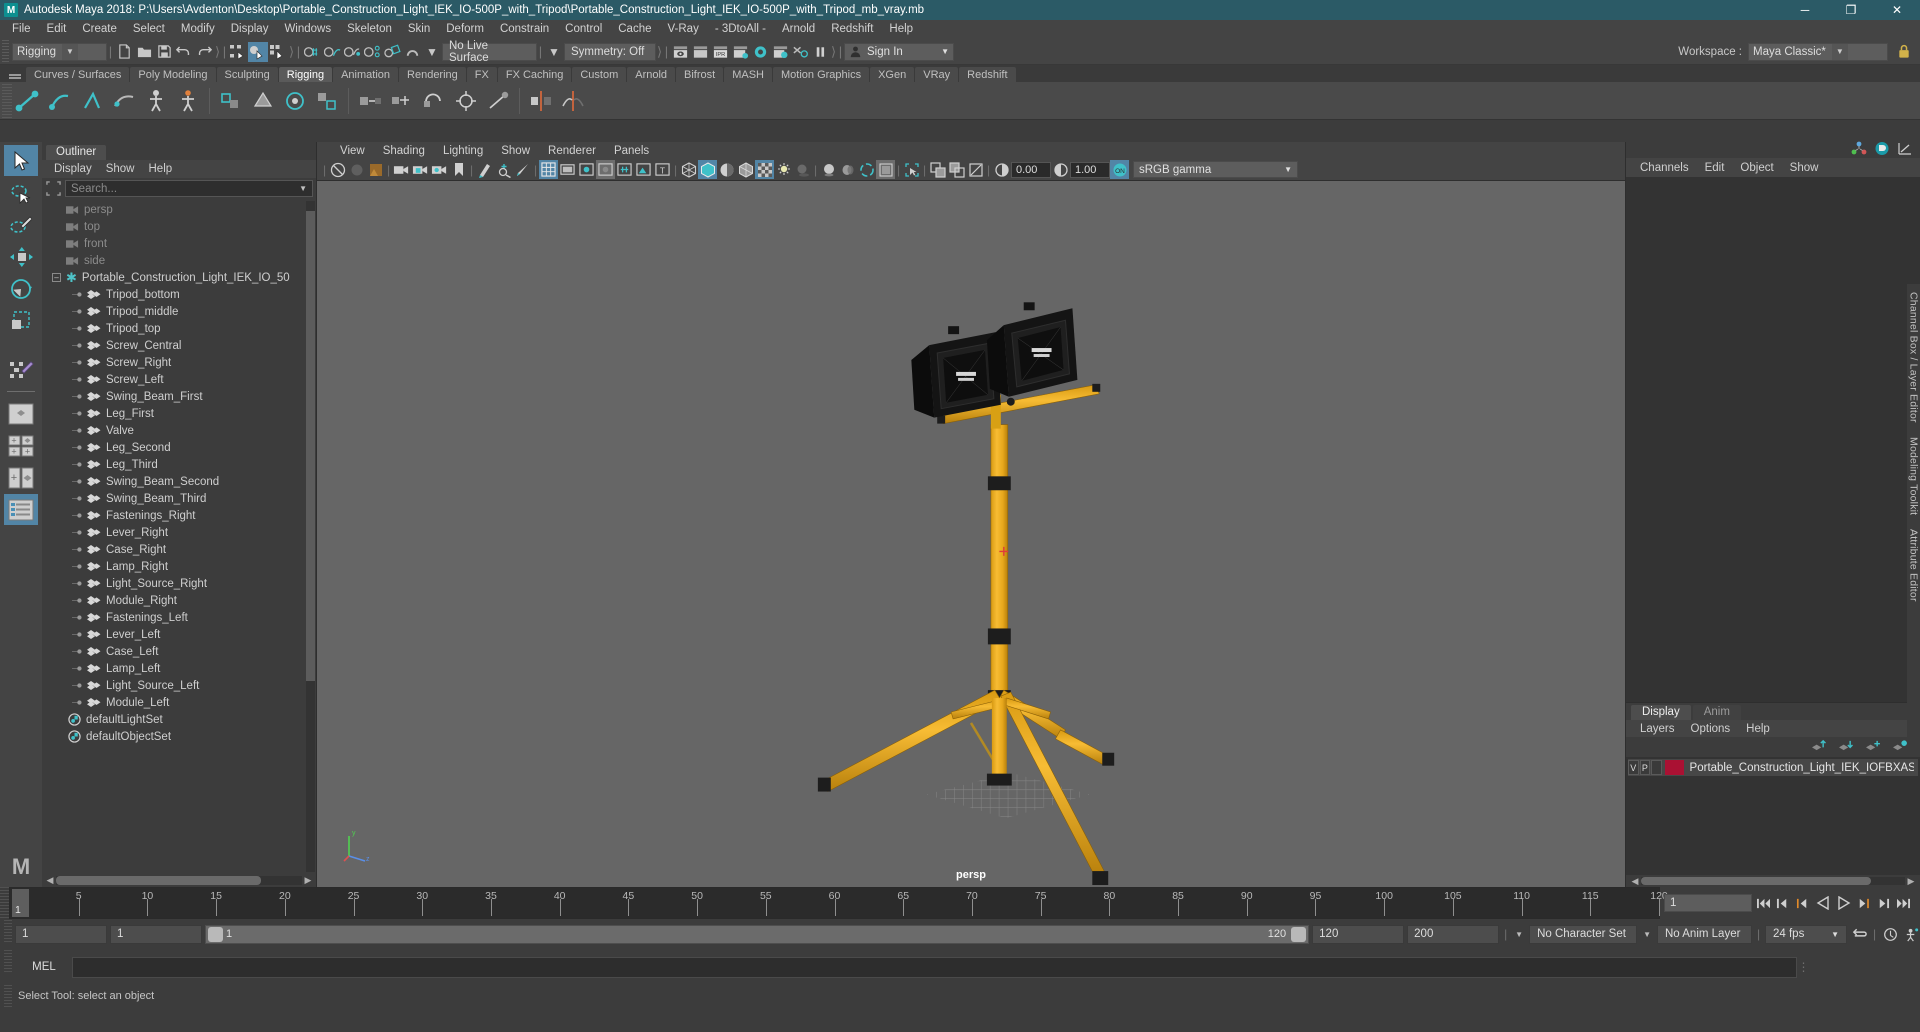 The width and height of the screenshot is (1920, 1032). Describe the element at coordinates (20, 903) in the screenshot. I see `current-time-indicator: 1` at that location.